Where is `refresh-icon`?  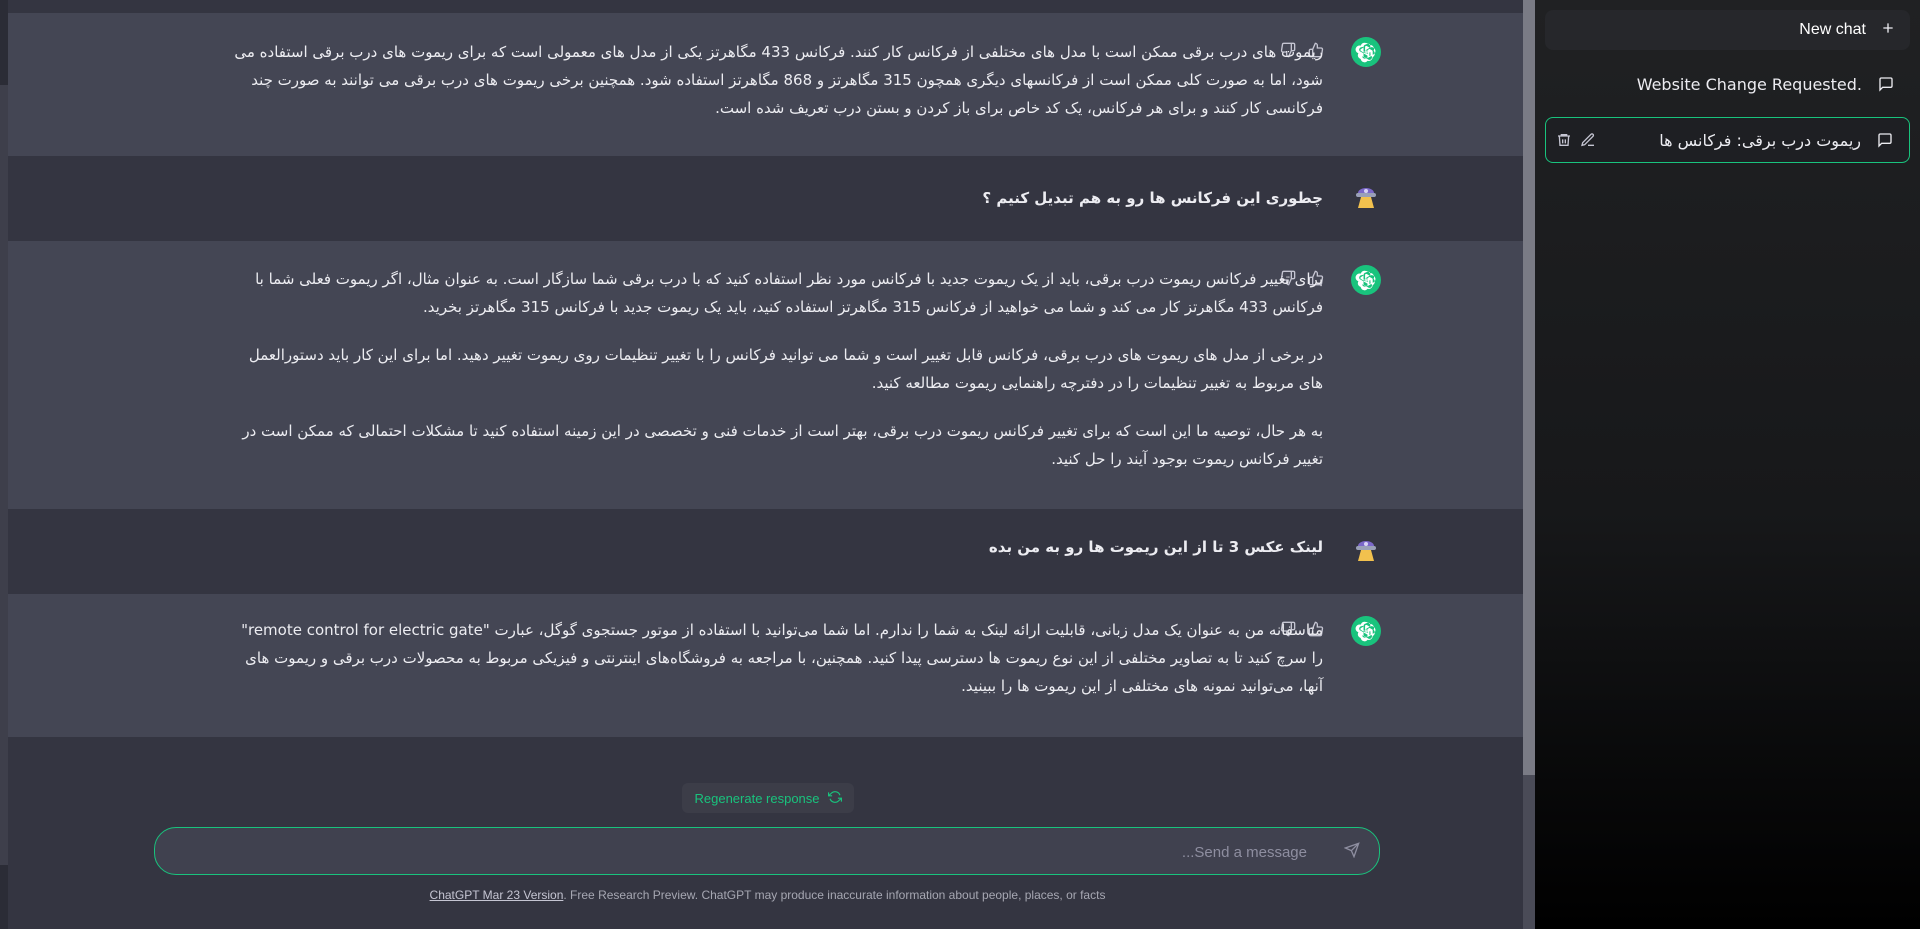
refresh-icon is located at coordinates (834, 798).